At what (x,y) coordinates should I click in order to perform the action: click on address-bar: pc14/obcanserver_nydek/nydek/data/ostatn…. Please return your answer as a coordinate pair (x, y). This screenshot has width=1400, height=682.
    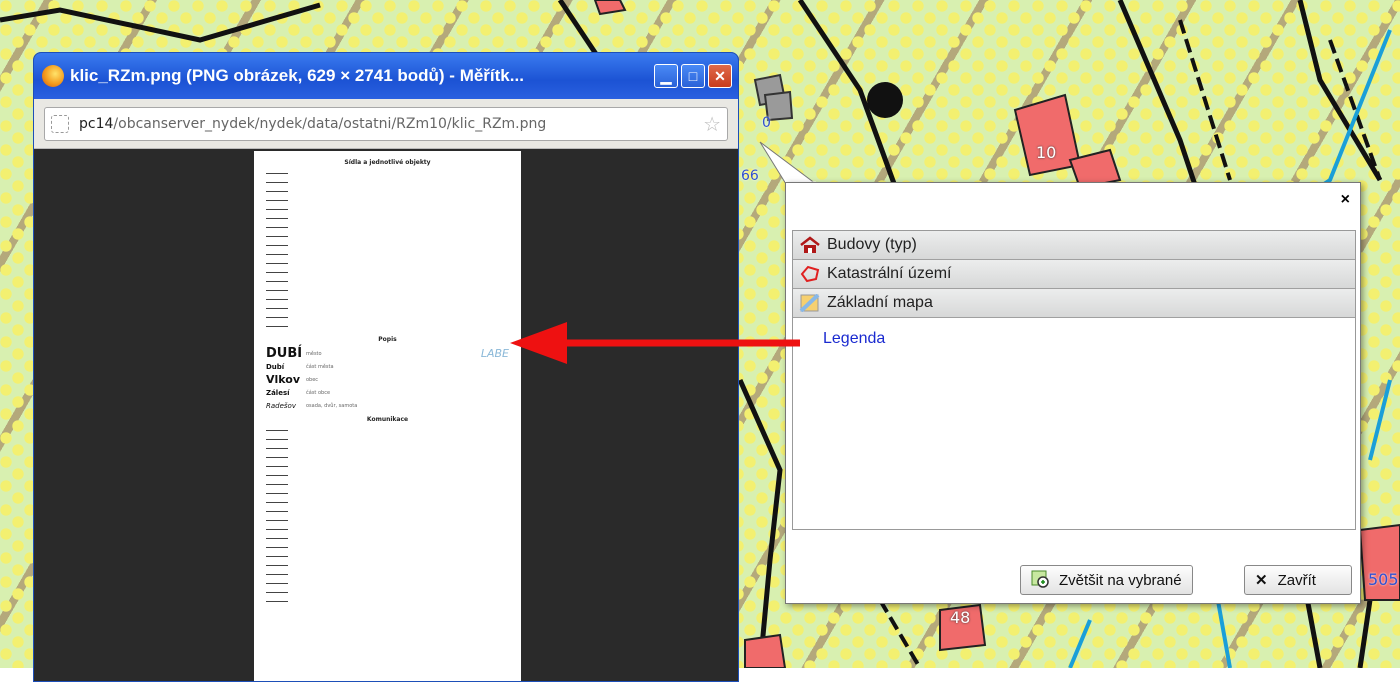
    Looking at the image, I should click on (386, 124).